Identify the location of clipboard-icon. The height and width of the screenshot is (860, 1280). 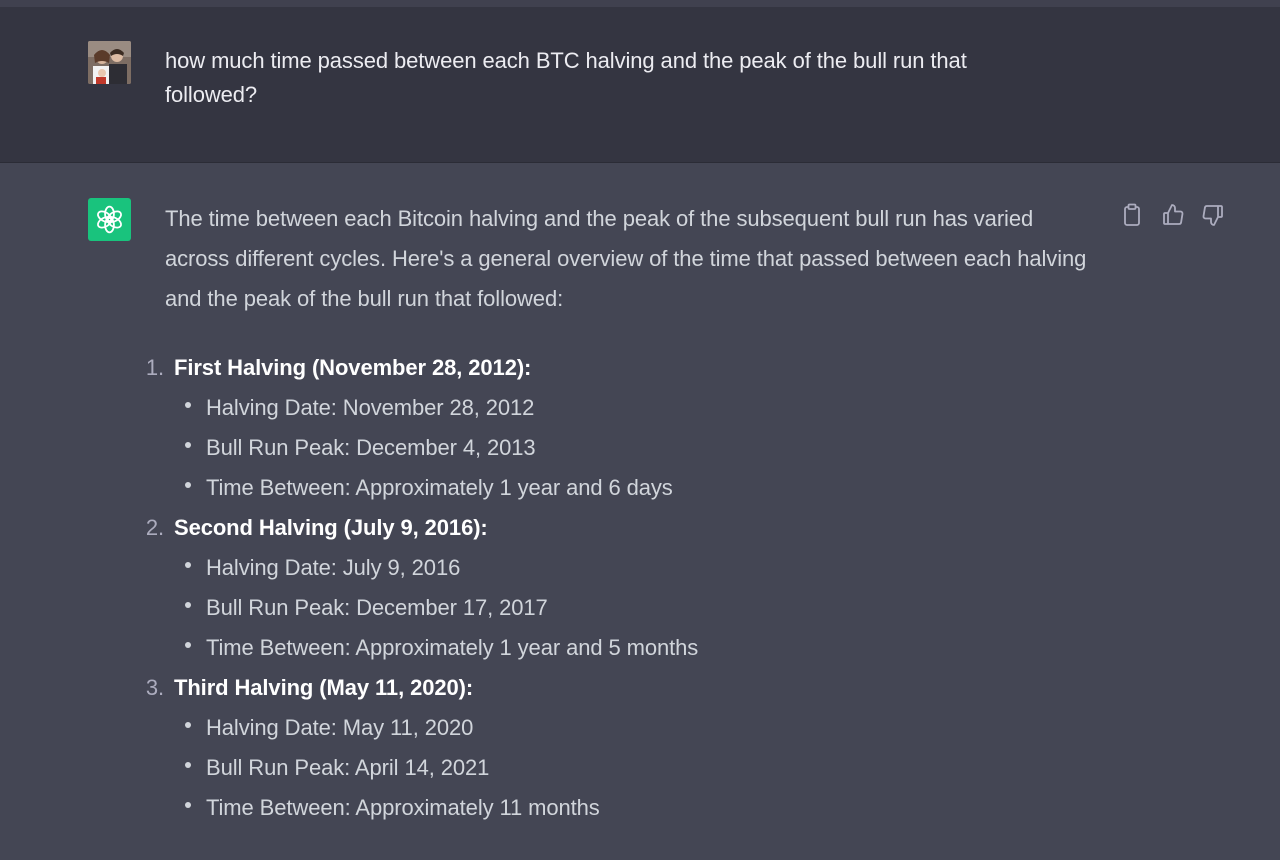
(1132, 214).